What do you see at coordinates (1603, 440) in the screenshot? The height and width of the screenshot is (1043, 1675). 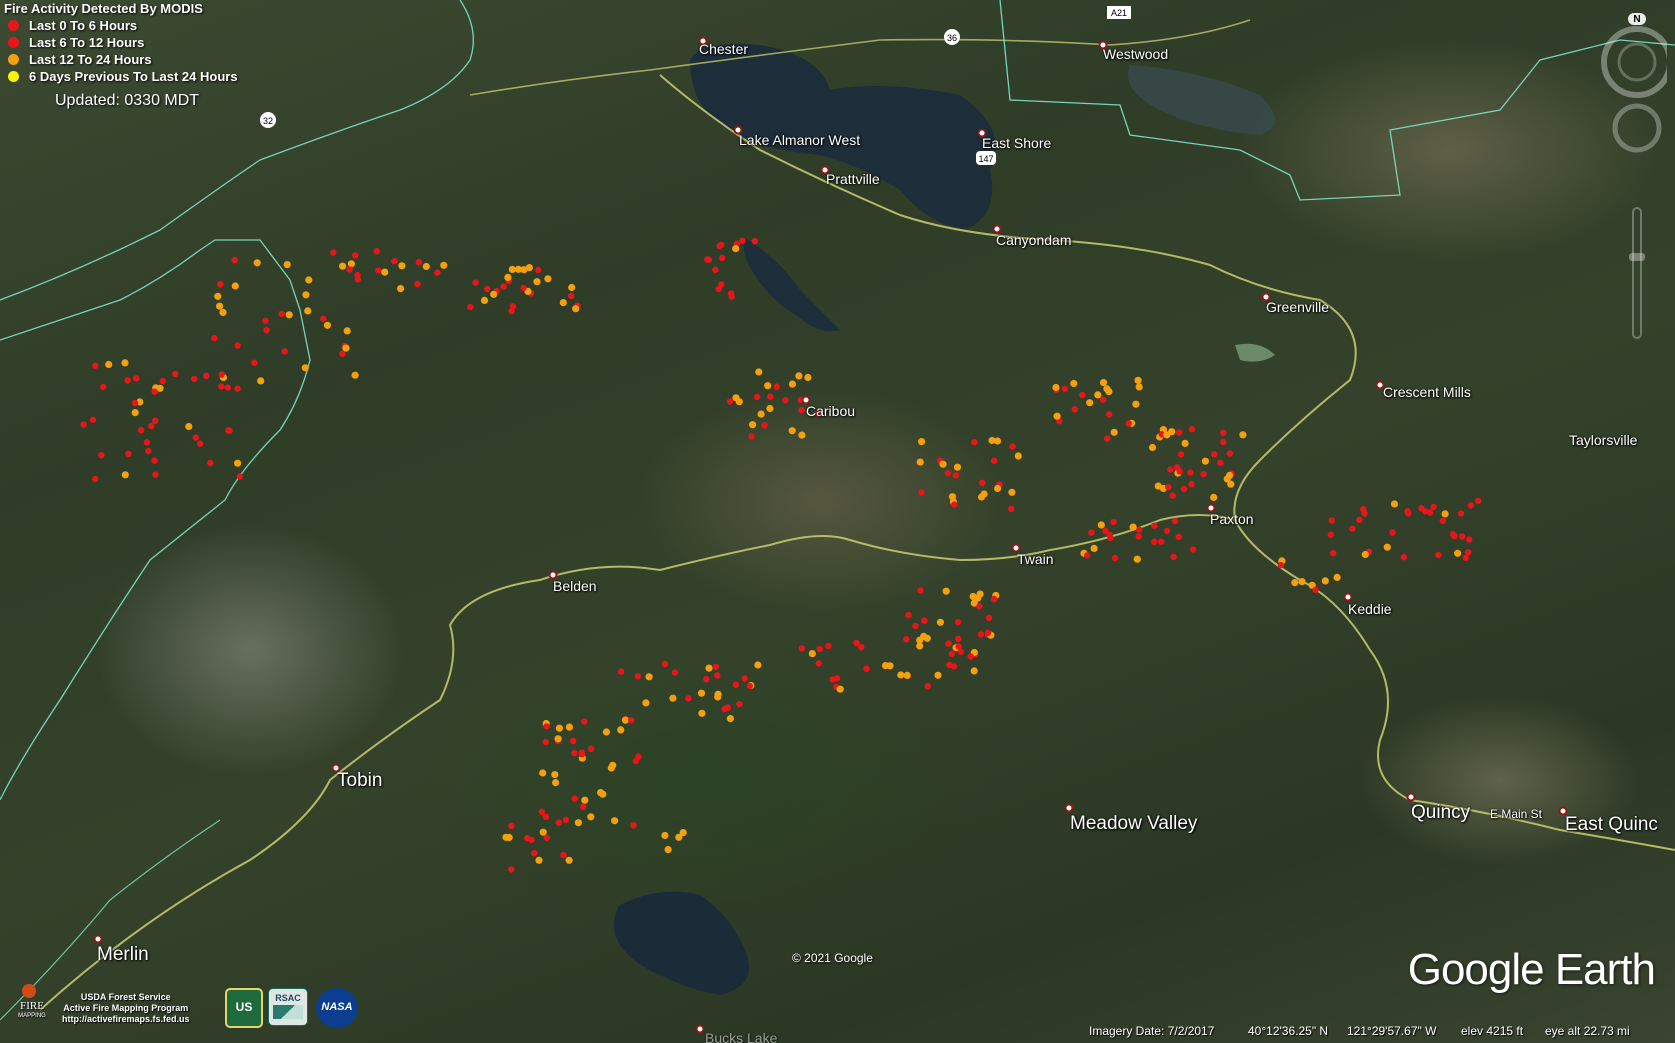 I see `place-label-taylorsville: Taylorsville` at bounding box center [1603, 440].